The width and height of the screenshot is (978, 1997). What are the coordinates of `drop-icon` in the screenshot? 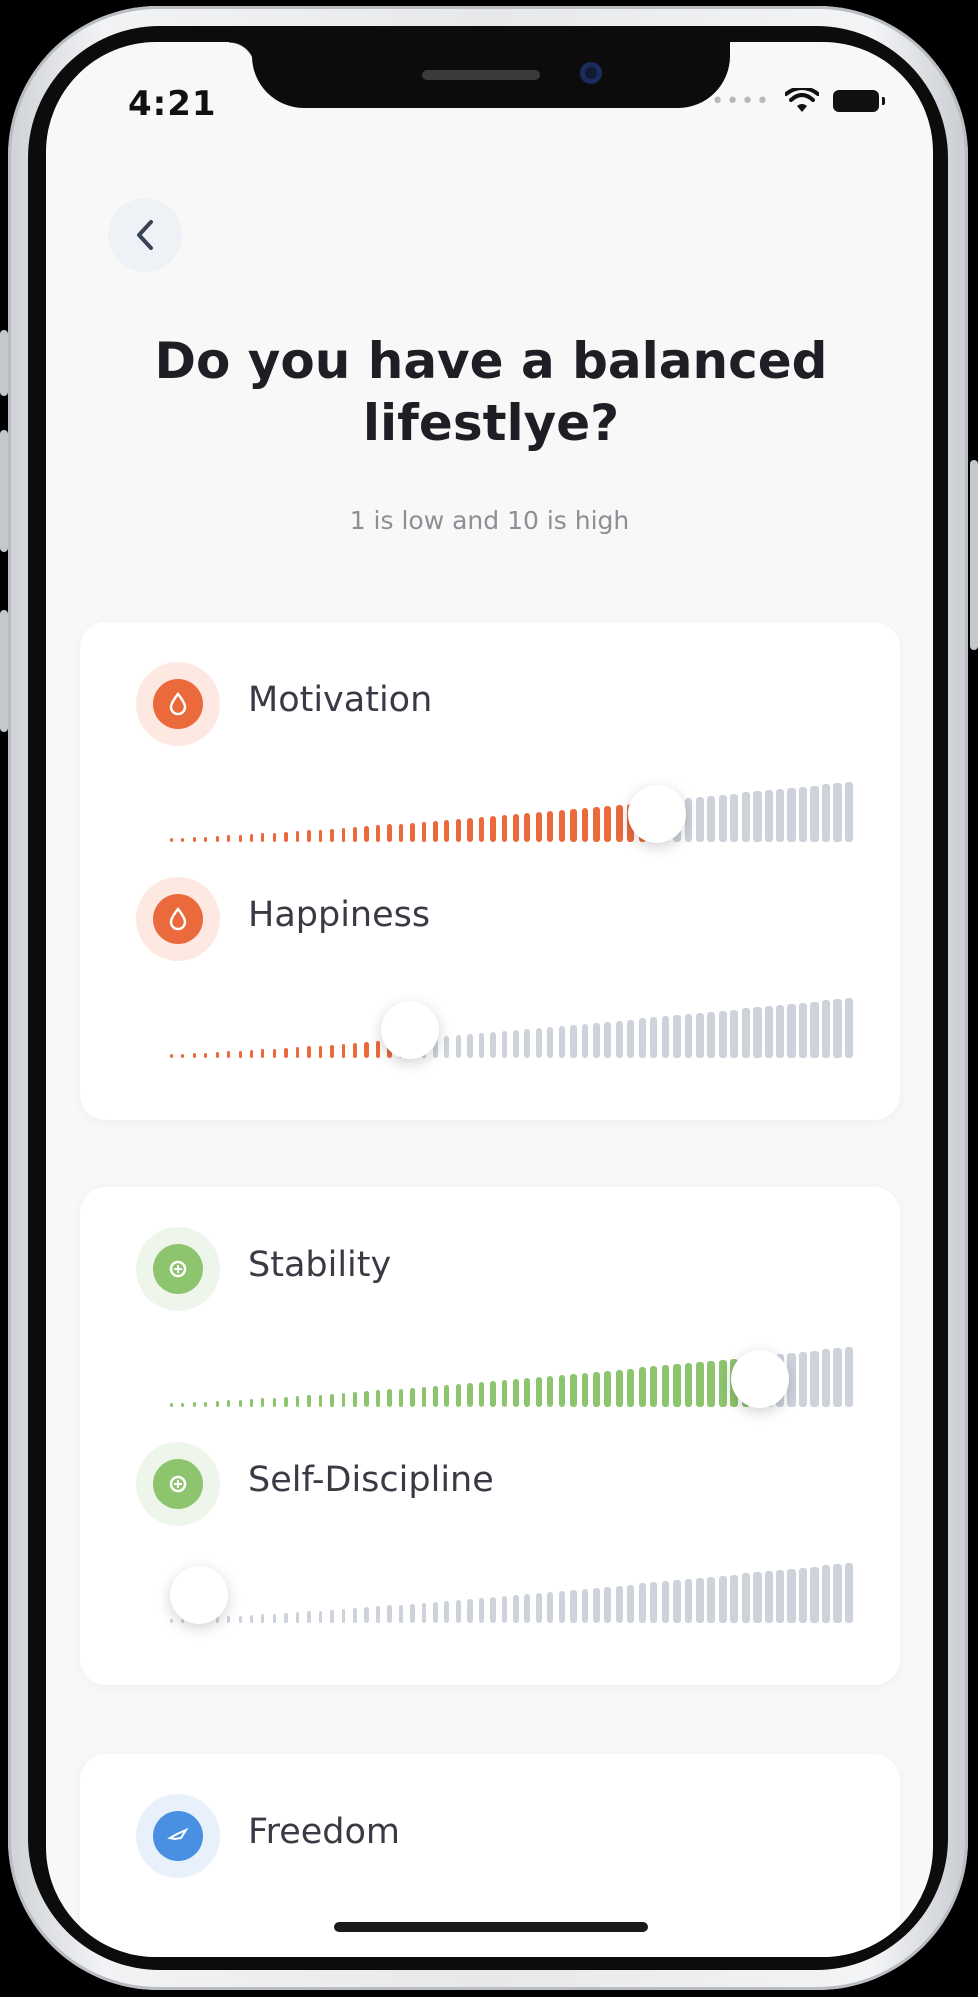 It's located at (178, 704).